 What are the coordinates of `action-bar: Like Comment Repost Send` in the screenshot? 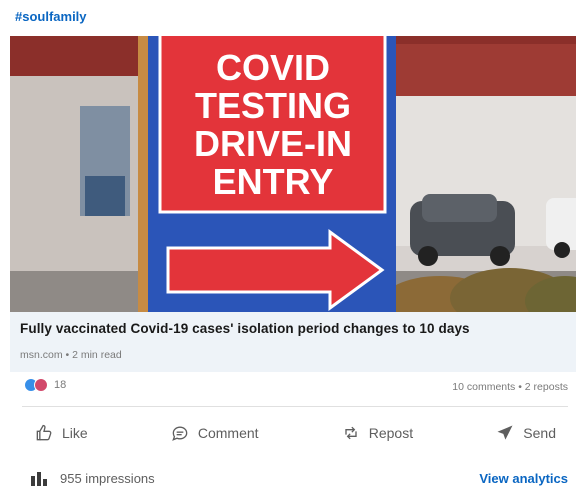 It's located at (295, 433).